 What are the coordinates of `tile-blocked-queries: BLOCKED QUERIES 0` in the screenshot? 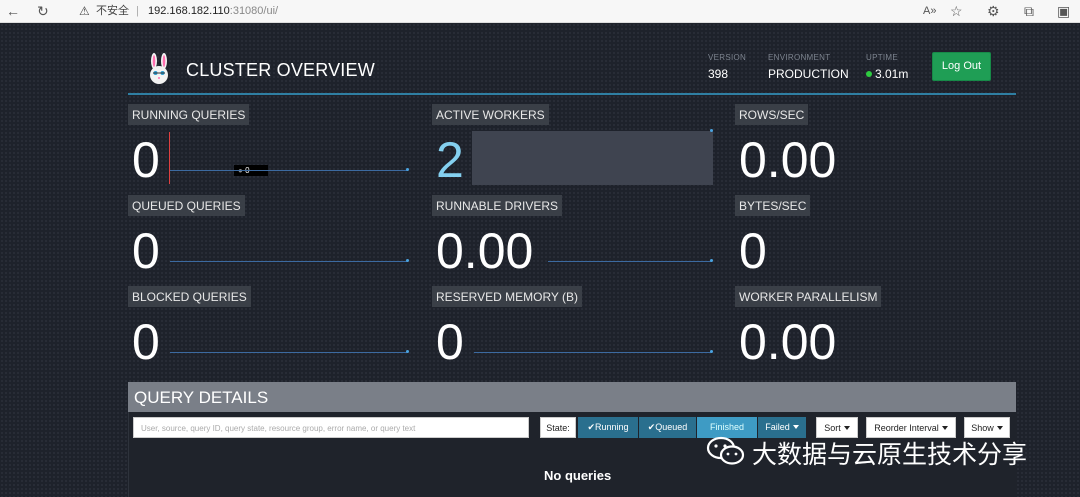 It's located at (269, 328).